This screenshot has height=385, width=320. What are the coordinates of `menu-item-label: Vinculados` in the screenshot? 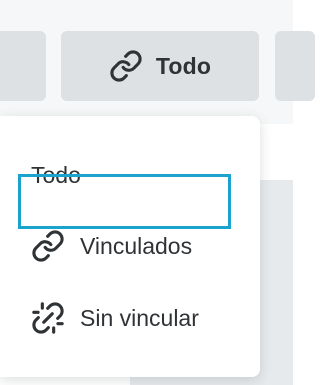 It's located at (136, 245).